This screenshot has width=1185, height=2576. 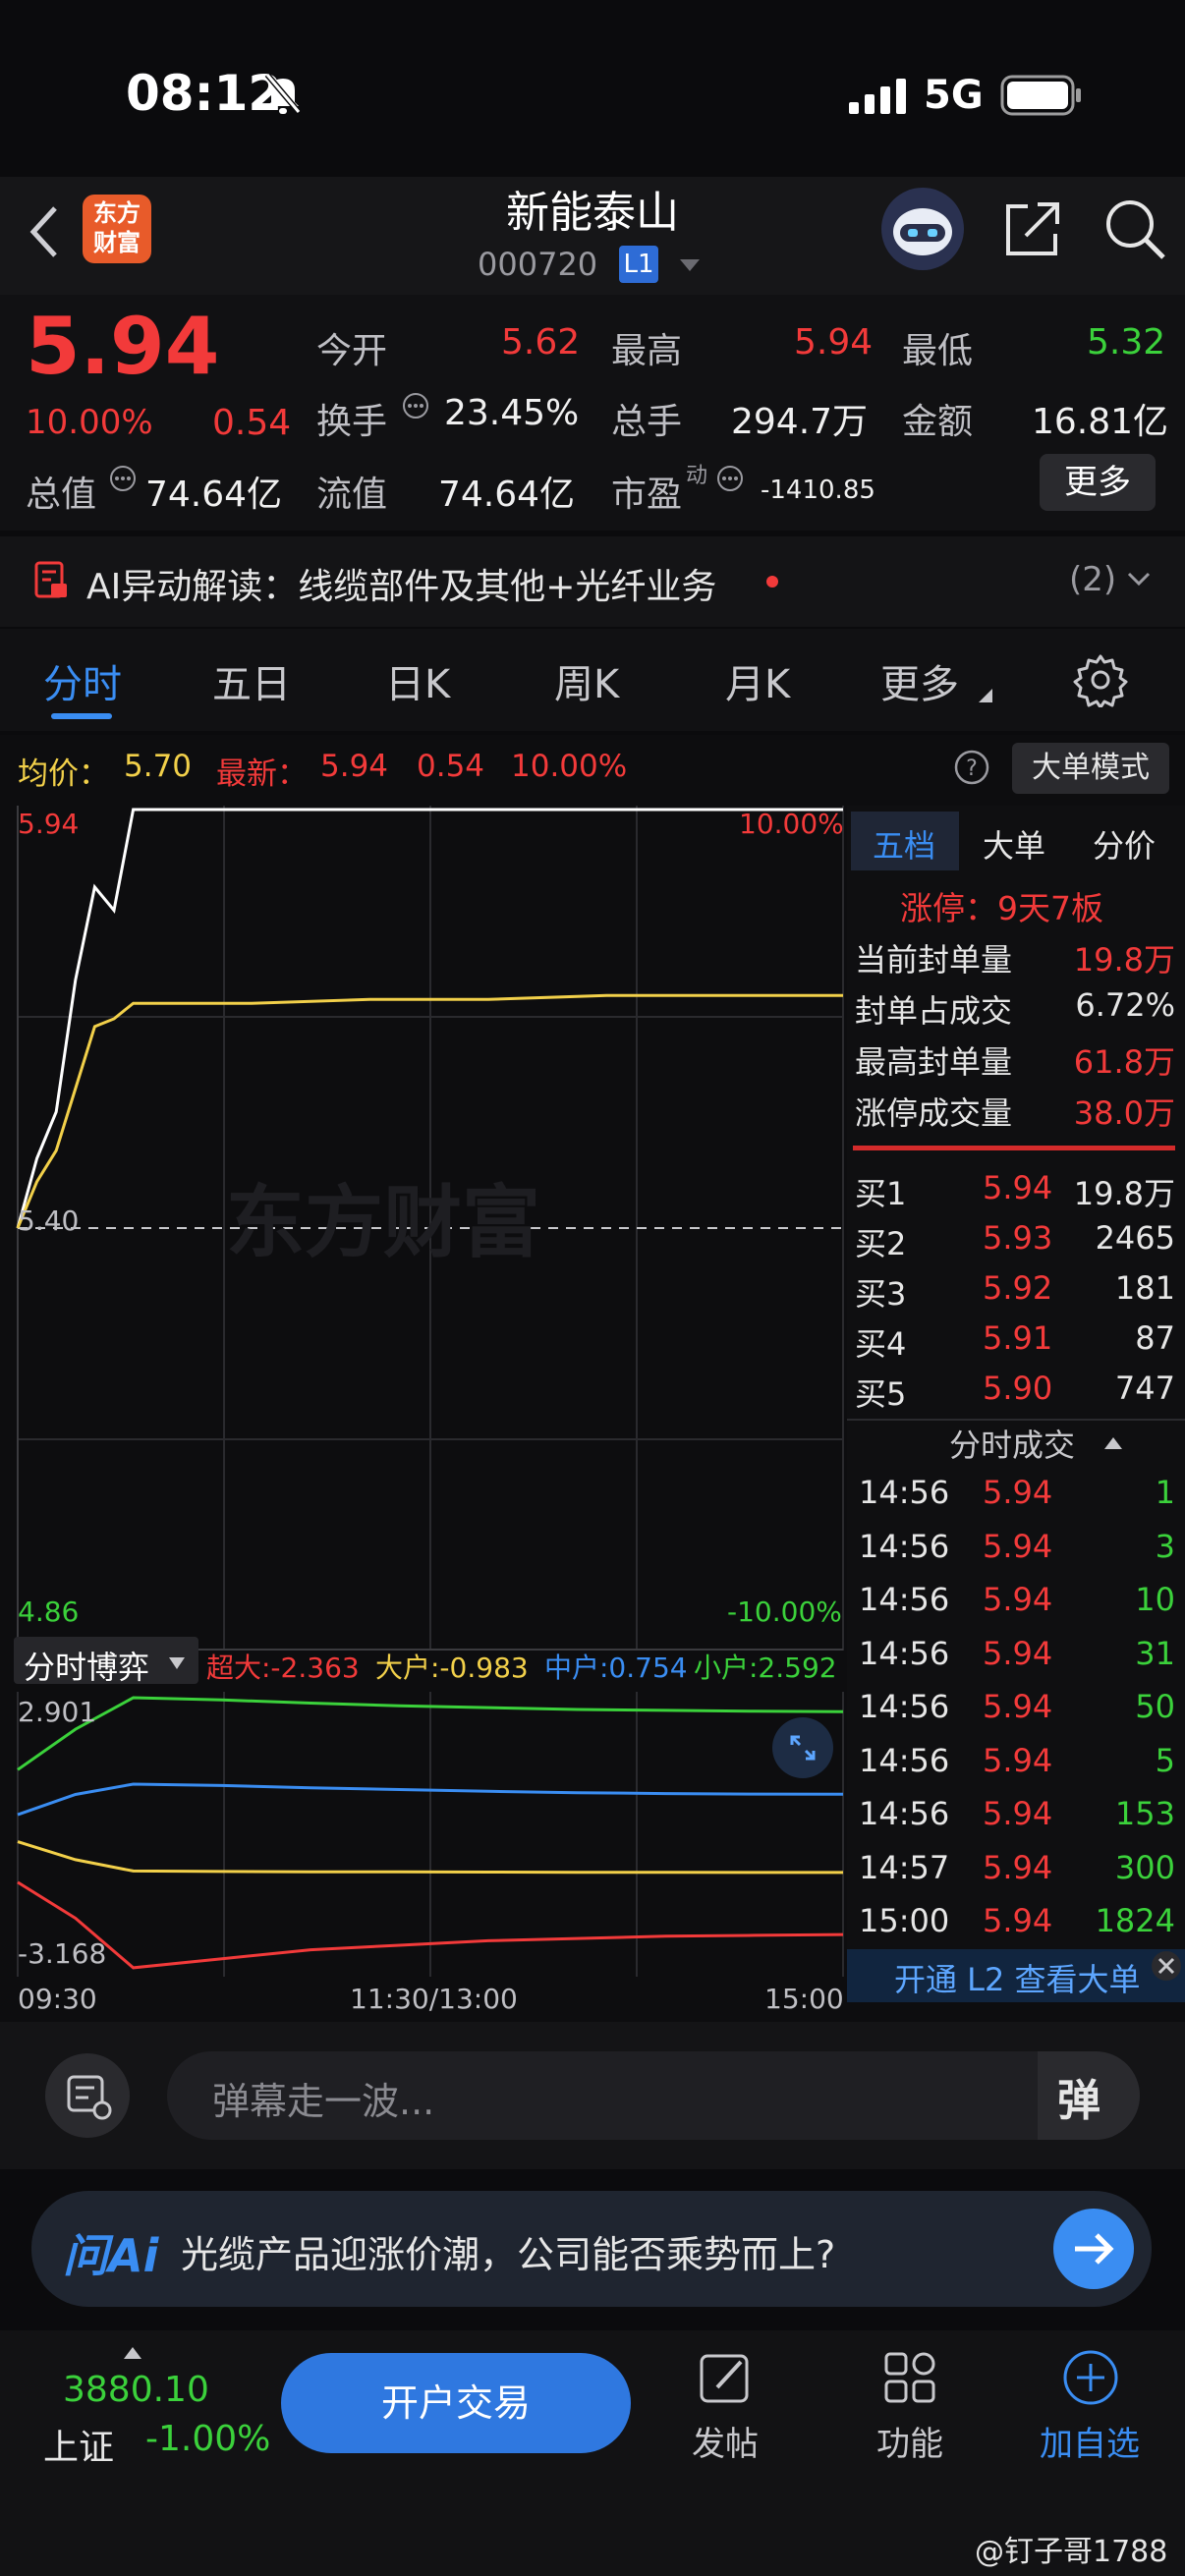 I want to click on tab-more: 更多, so click(x=920, y=680).